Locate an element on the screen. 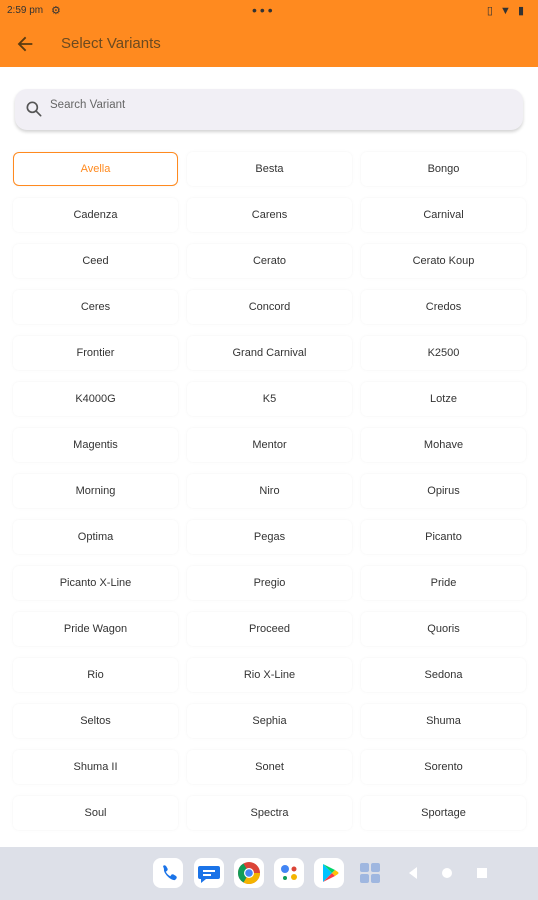 The width and height of the screenshot is (538, 900). variant-chip: Rio is located at coordinates (95, 675).